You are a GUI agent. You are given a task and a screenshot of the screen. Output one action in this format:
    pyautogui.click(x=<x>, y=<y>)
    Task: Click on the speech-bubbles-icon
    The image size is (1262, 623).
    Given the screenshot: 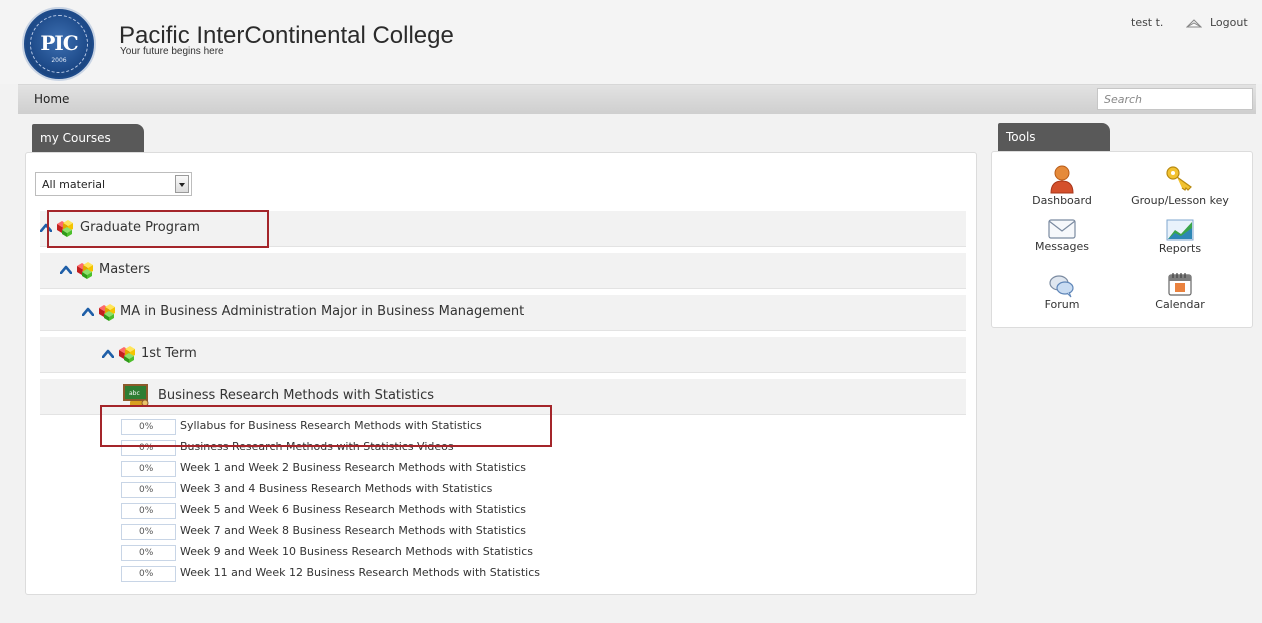 What is the action you would take?
    pyautogui.click(x=1061, y=286)
    